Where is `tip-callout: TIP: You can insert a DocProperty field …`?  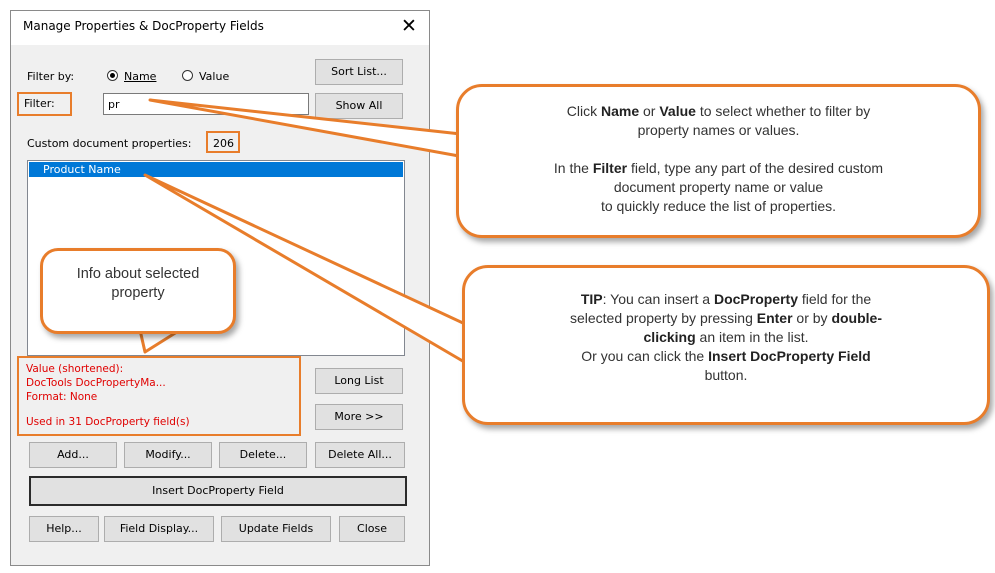
tip-callout: TIP: You can insert a DocProperty field … is located at coordinates (726, 345).